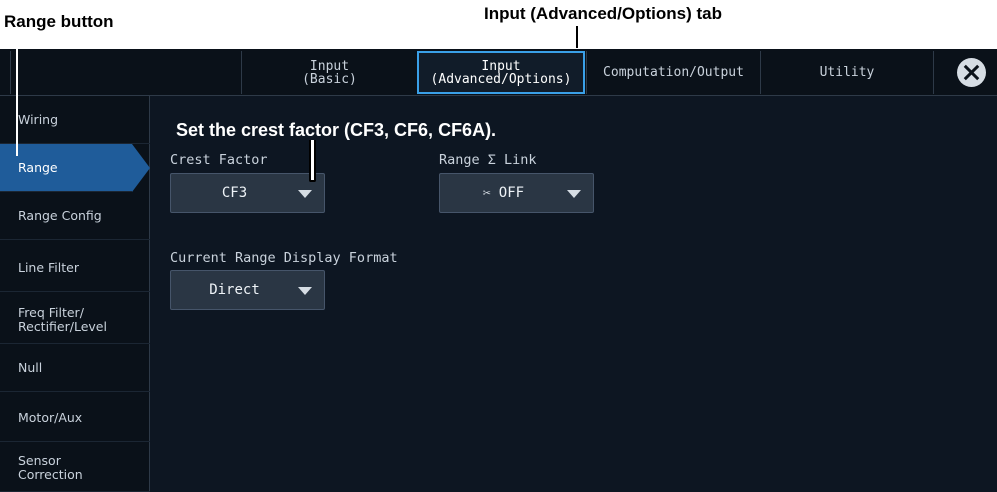 This screenshot has height=492, width=997. Describe the element at coordinates (336, 130) in the screenshot. I see `annotation-crest-instruction: Set the crest factor (CF3, CF6, CF6A).` at that location.